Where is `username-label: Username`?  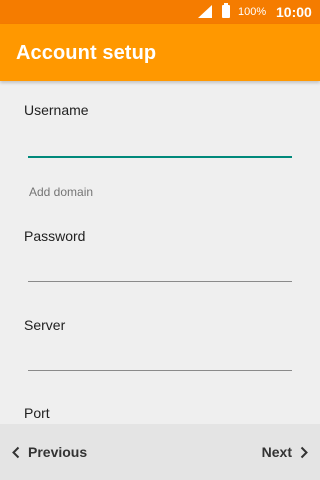 username-label: Username is located at coordinates (56, 110).